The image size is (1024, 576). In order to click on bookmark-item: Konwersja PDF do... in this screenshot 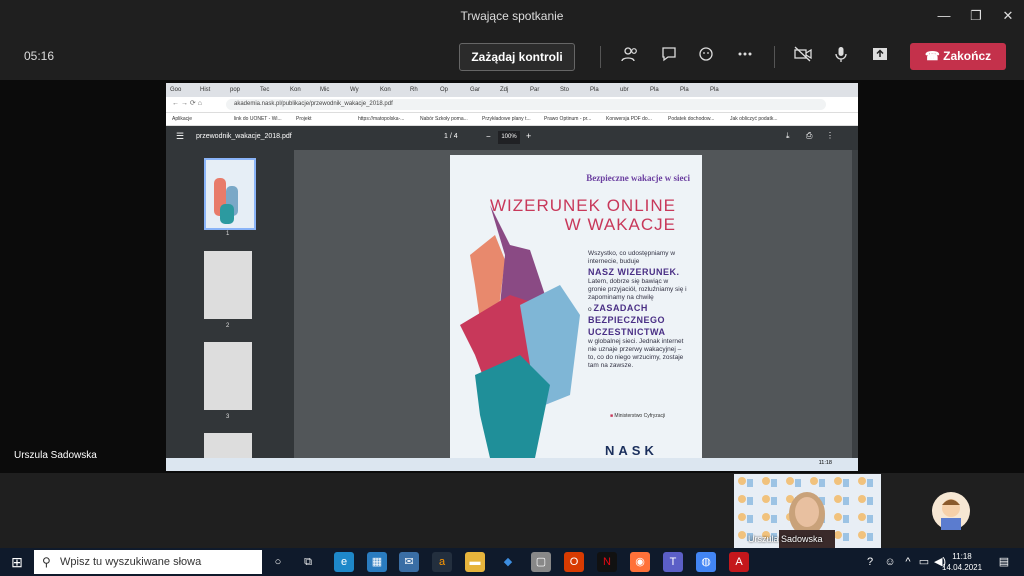, I will do `click(629, 119)`.